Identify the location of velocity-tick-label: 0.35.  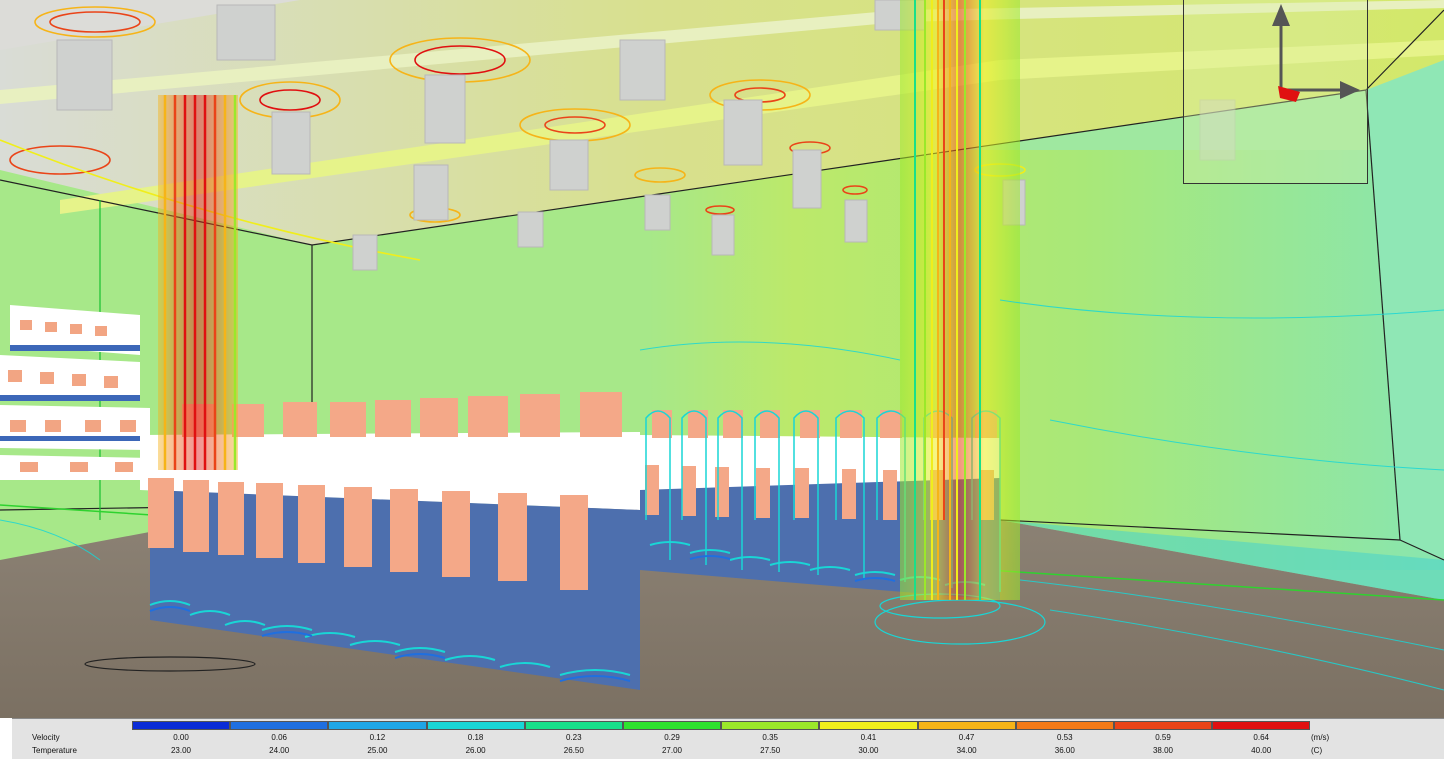
(770, 737).